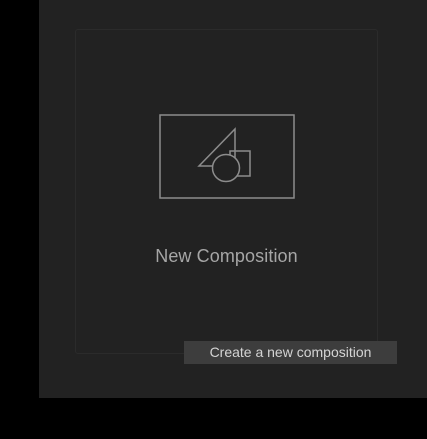 Image resolution: width=427 pixels, height=439 pixels. I want to click on composition-shapes-icon, so click(227, 156).